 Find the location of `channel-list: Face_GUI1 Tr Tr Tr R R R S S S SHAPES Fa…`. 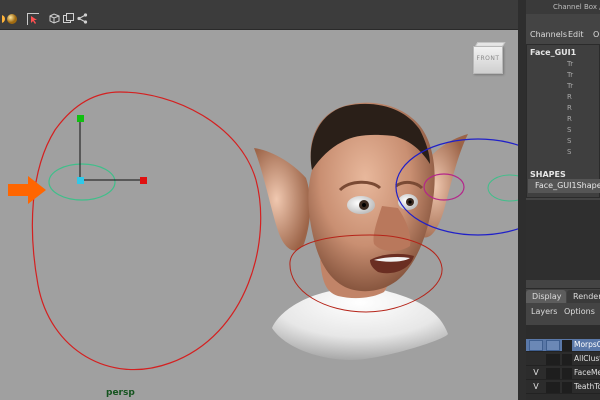

channel-list: Face_GUI1 Tr Tr Tr R R R S S S SHAPES Fa… is located at coordinates (563, 121).